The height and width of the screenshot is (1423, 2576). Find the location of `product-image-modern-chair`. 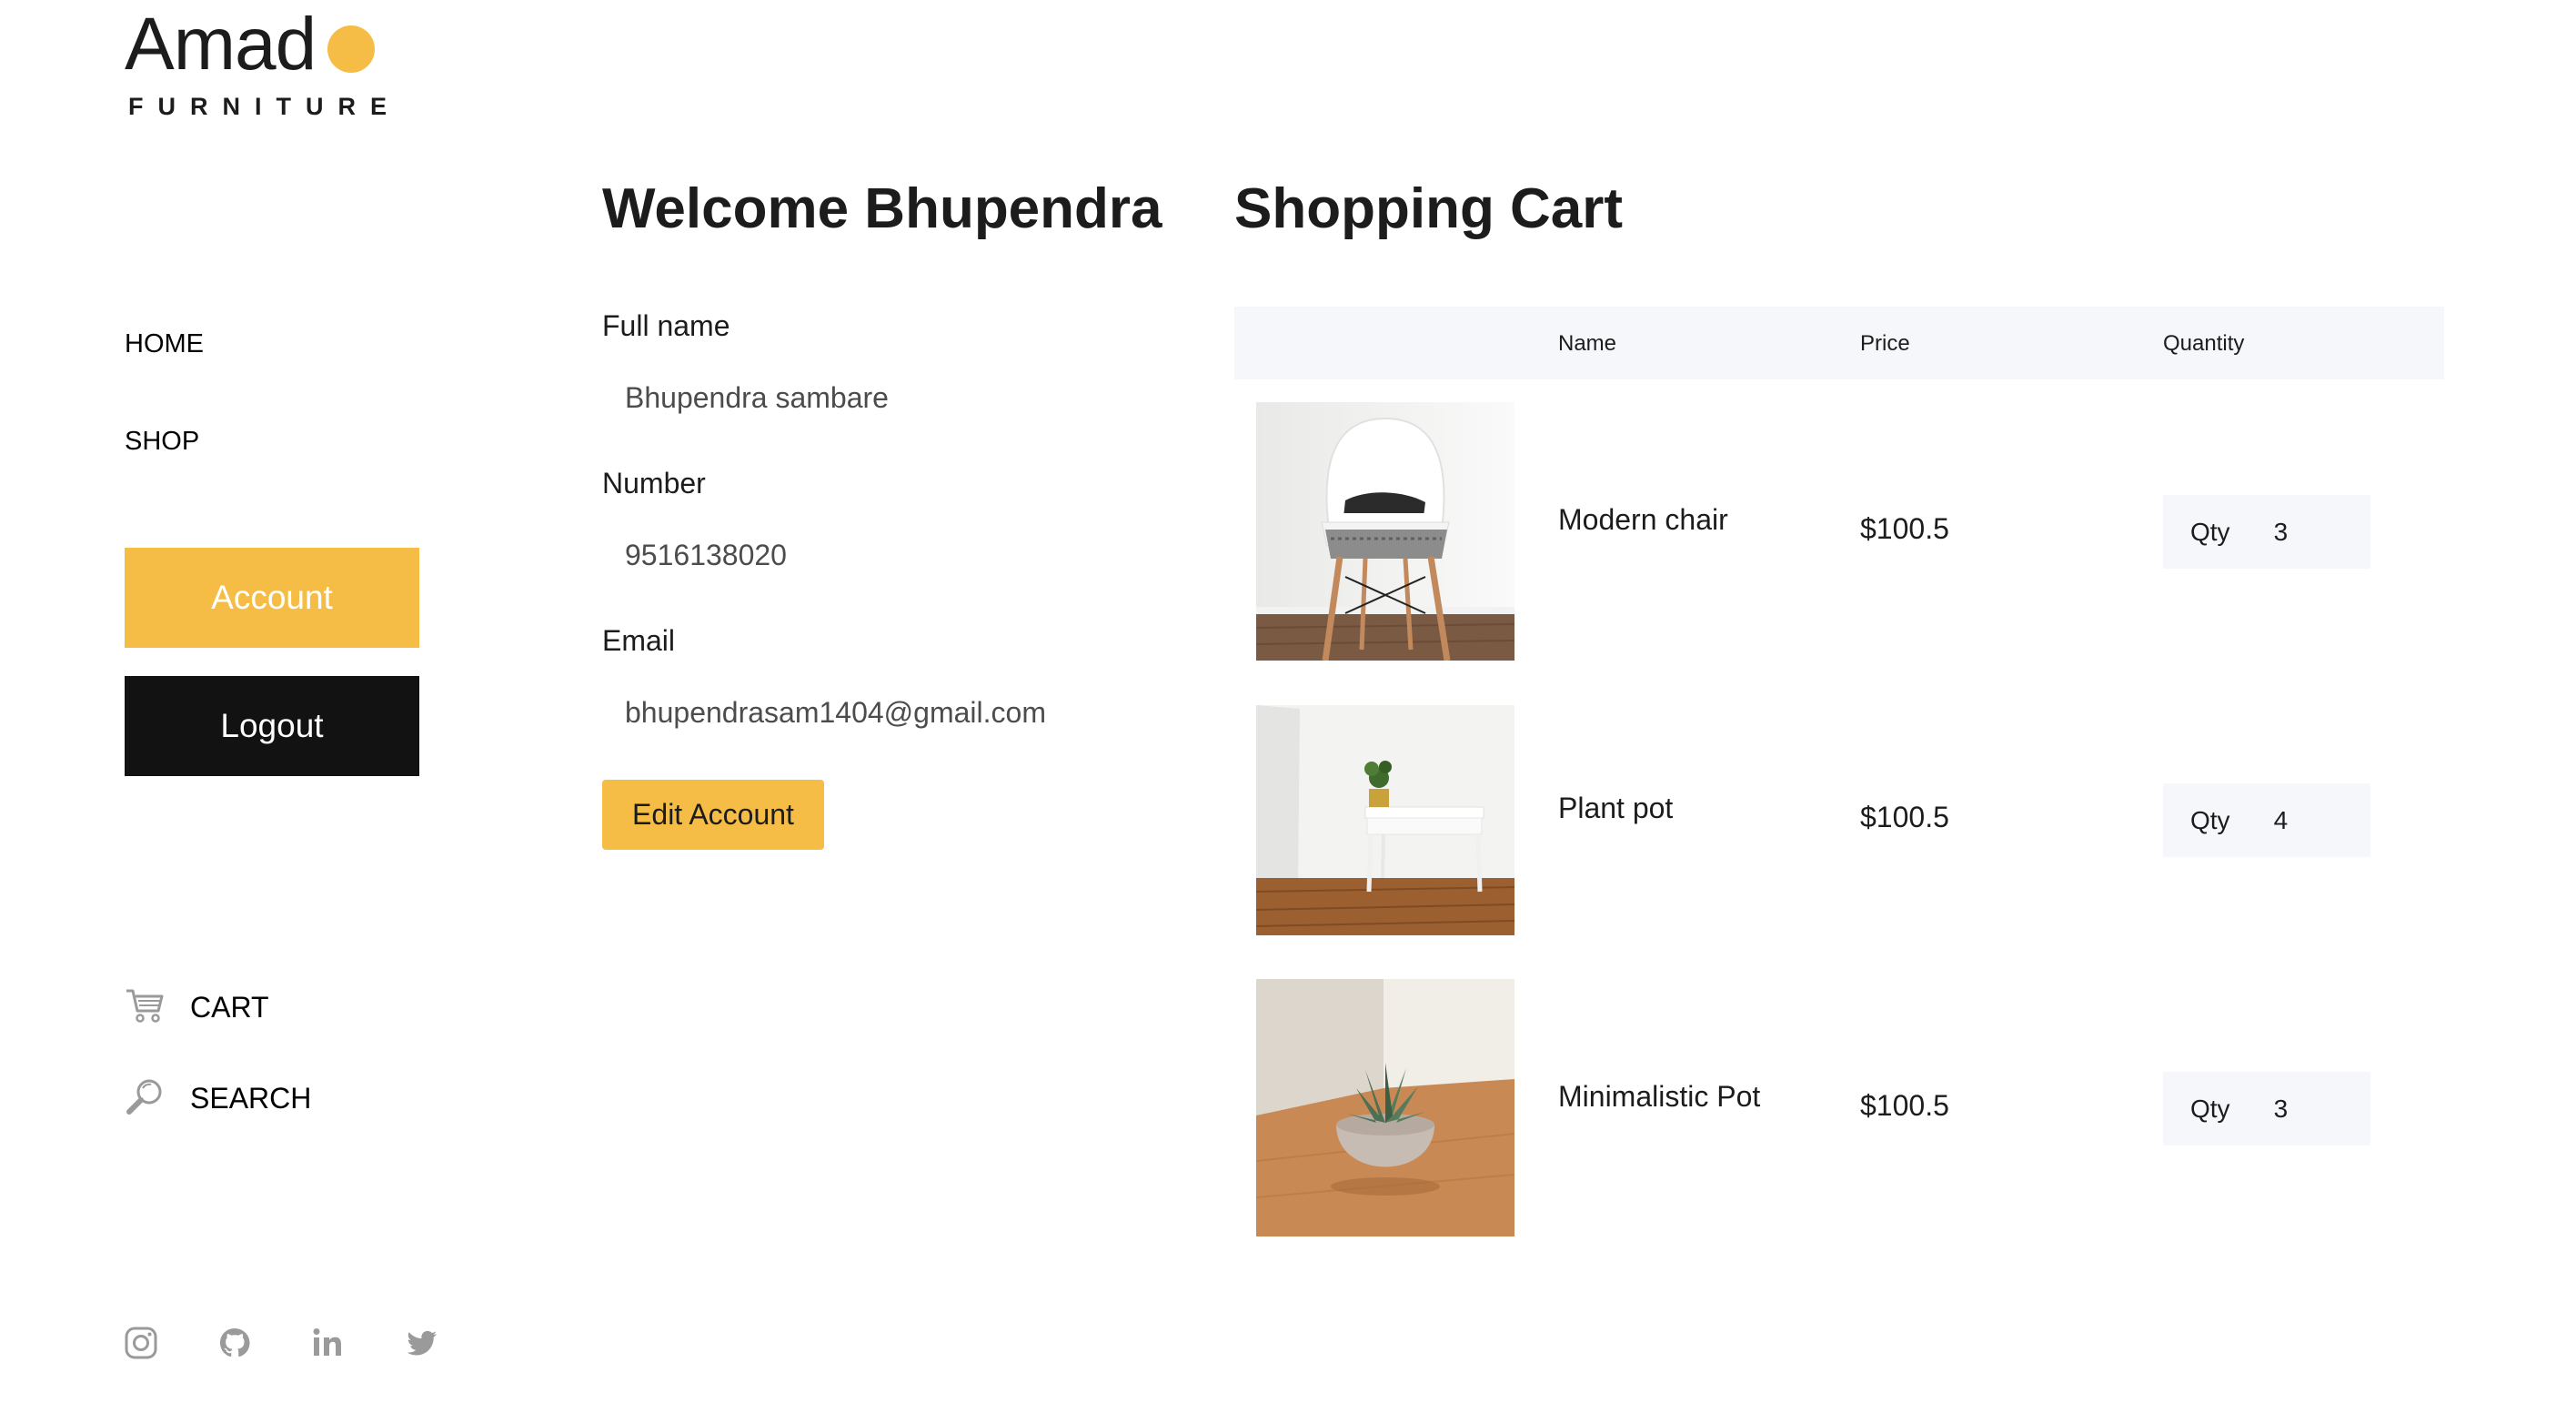

product-image-modern-chair is located at coordinates (1385, 531).